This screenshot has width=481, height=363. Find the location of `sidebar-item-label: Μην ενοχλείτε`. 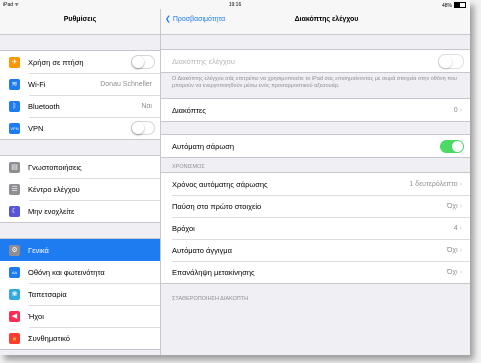

sidebar-item-label: Μην ενοχλείτε is located at coordinates (51, 211).